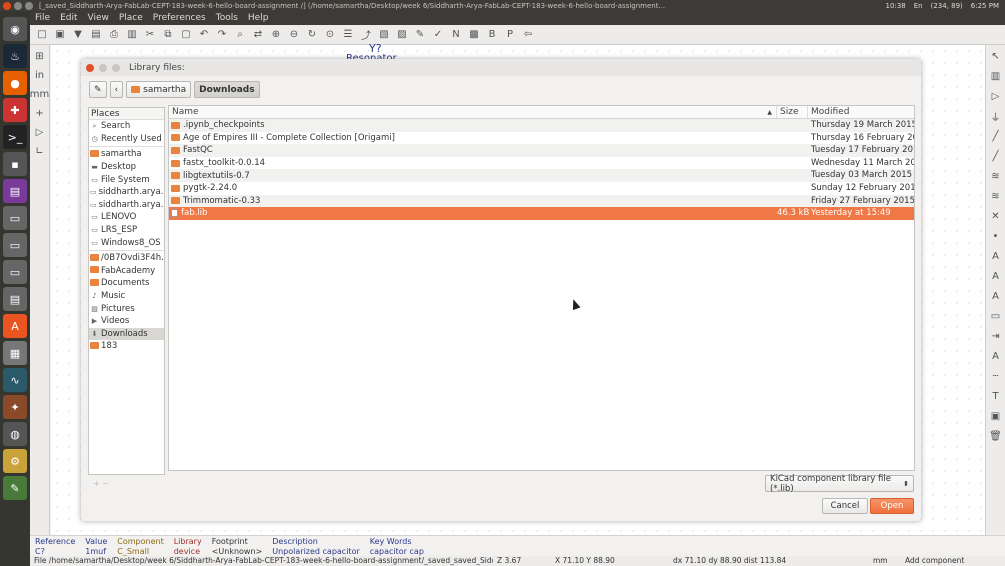 The width and height of the screenshot is (1005, 566). I want to click on paste-icon: ▢, so click(186, 35).